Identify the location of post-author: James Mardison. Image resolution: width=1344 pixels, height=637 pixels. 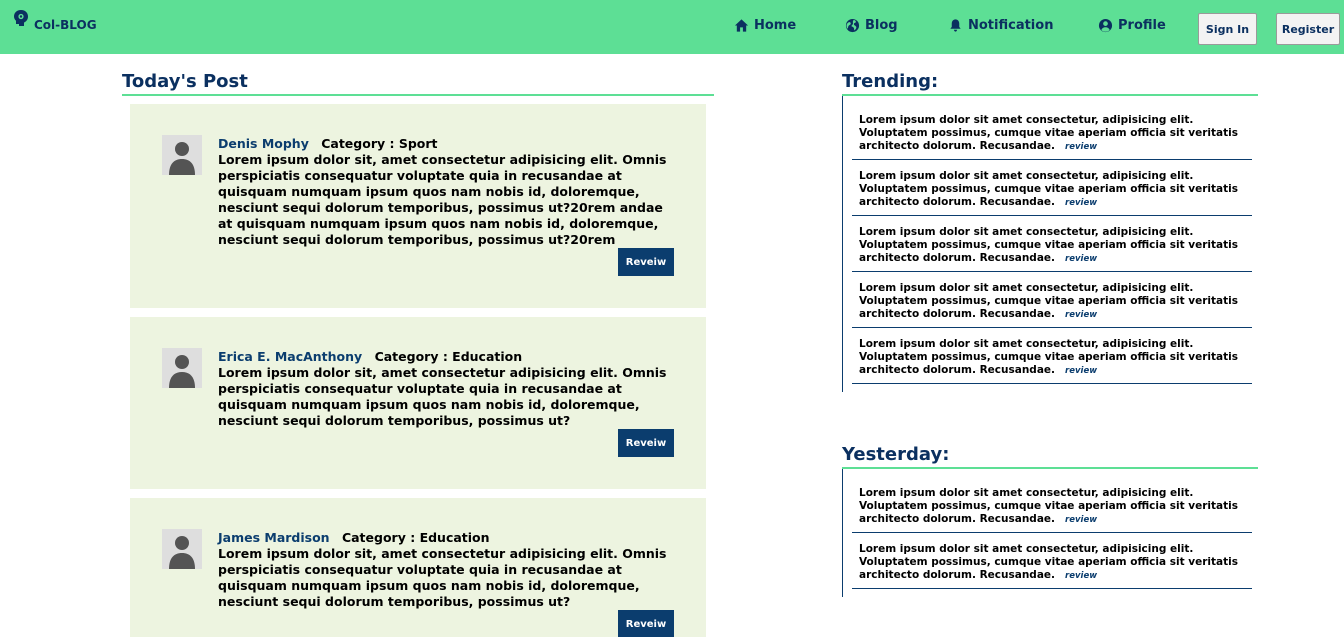
(274, 537).